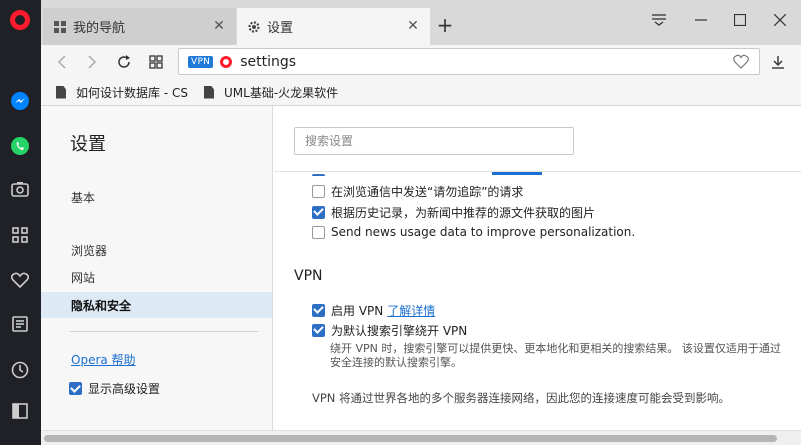 This screenshot has width=801, height=445. Describe the element at coordinates (139, 26) in the screenshot. I see `tab-my-navigation: 我的导航 ✕` at that location.